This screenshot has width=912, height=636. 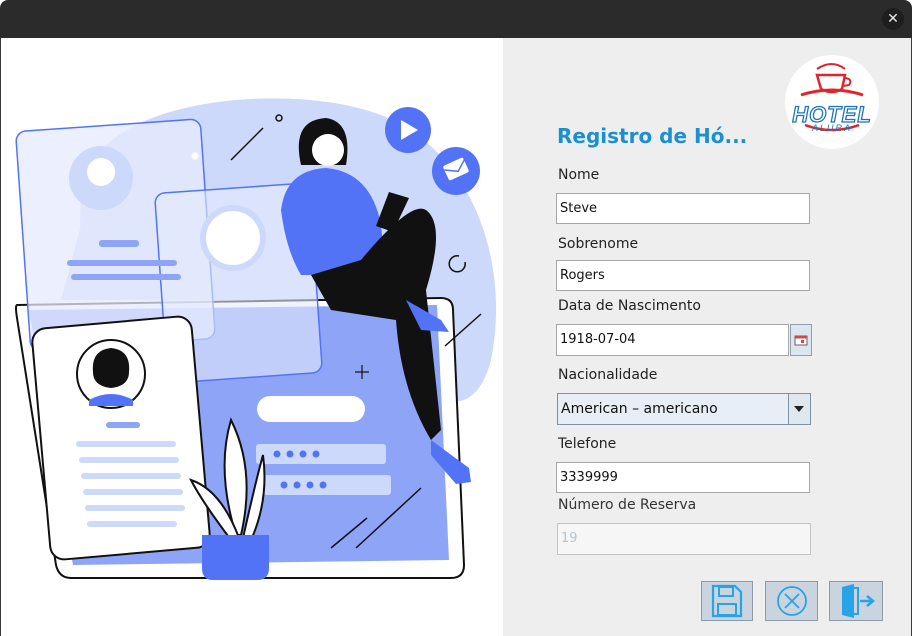 I want to click on nacionalidade-select: American – americano, so click(x=684, y=409).